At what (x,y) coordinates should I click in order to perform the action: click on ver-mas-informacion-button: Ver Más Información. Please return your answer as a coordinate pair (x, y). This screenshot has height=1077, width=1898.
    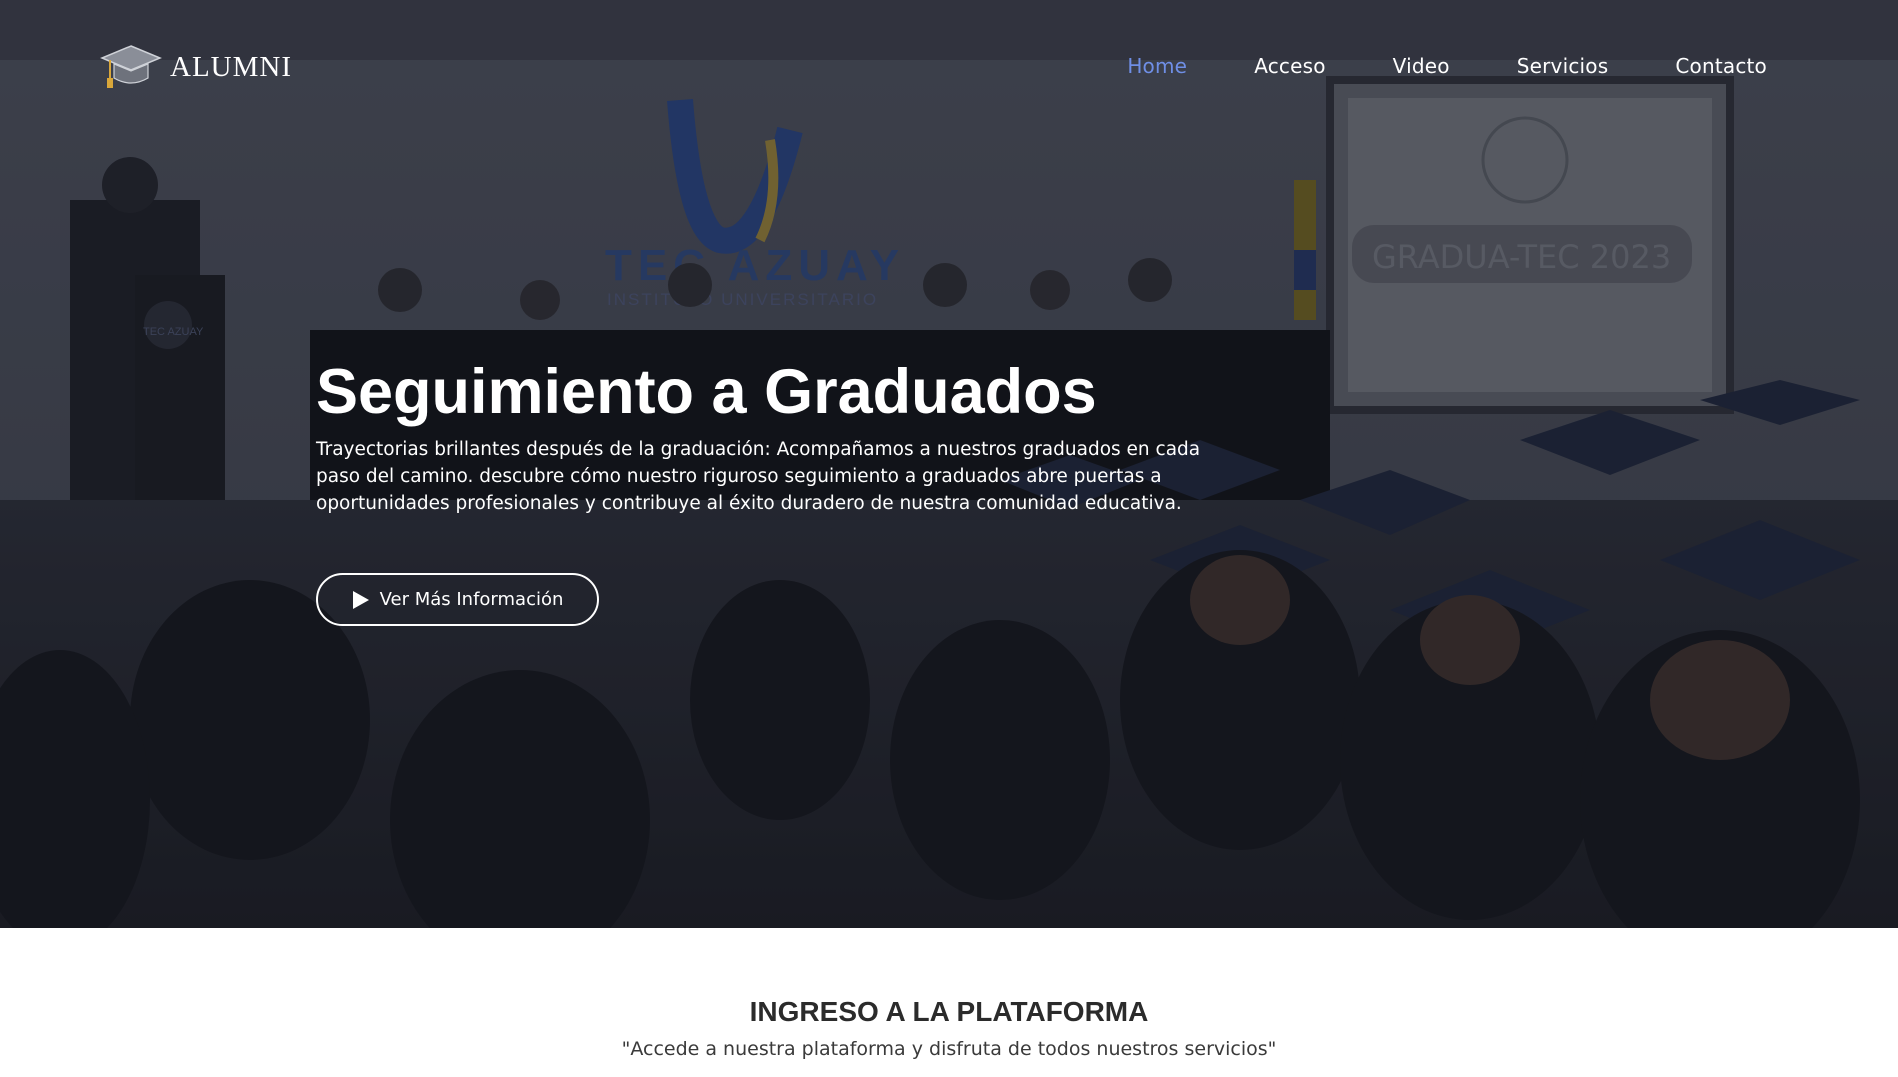
    Looking at the image, I should click on (457, 599).